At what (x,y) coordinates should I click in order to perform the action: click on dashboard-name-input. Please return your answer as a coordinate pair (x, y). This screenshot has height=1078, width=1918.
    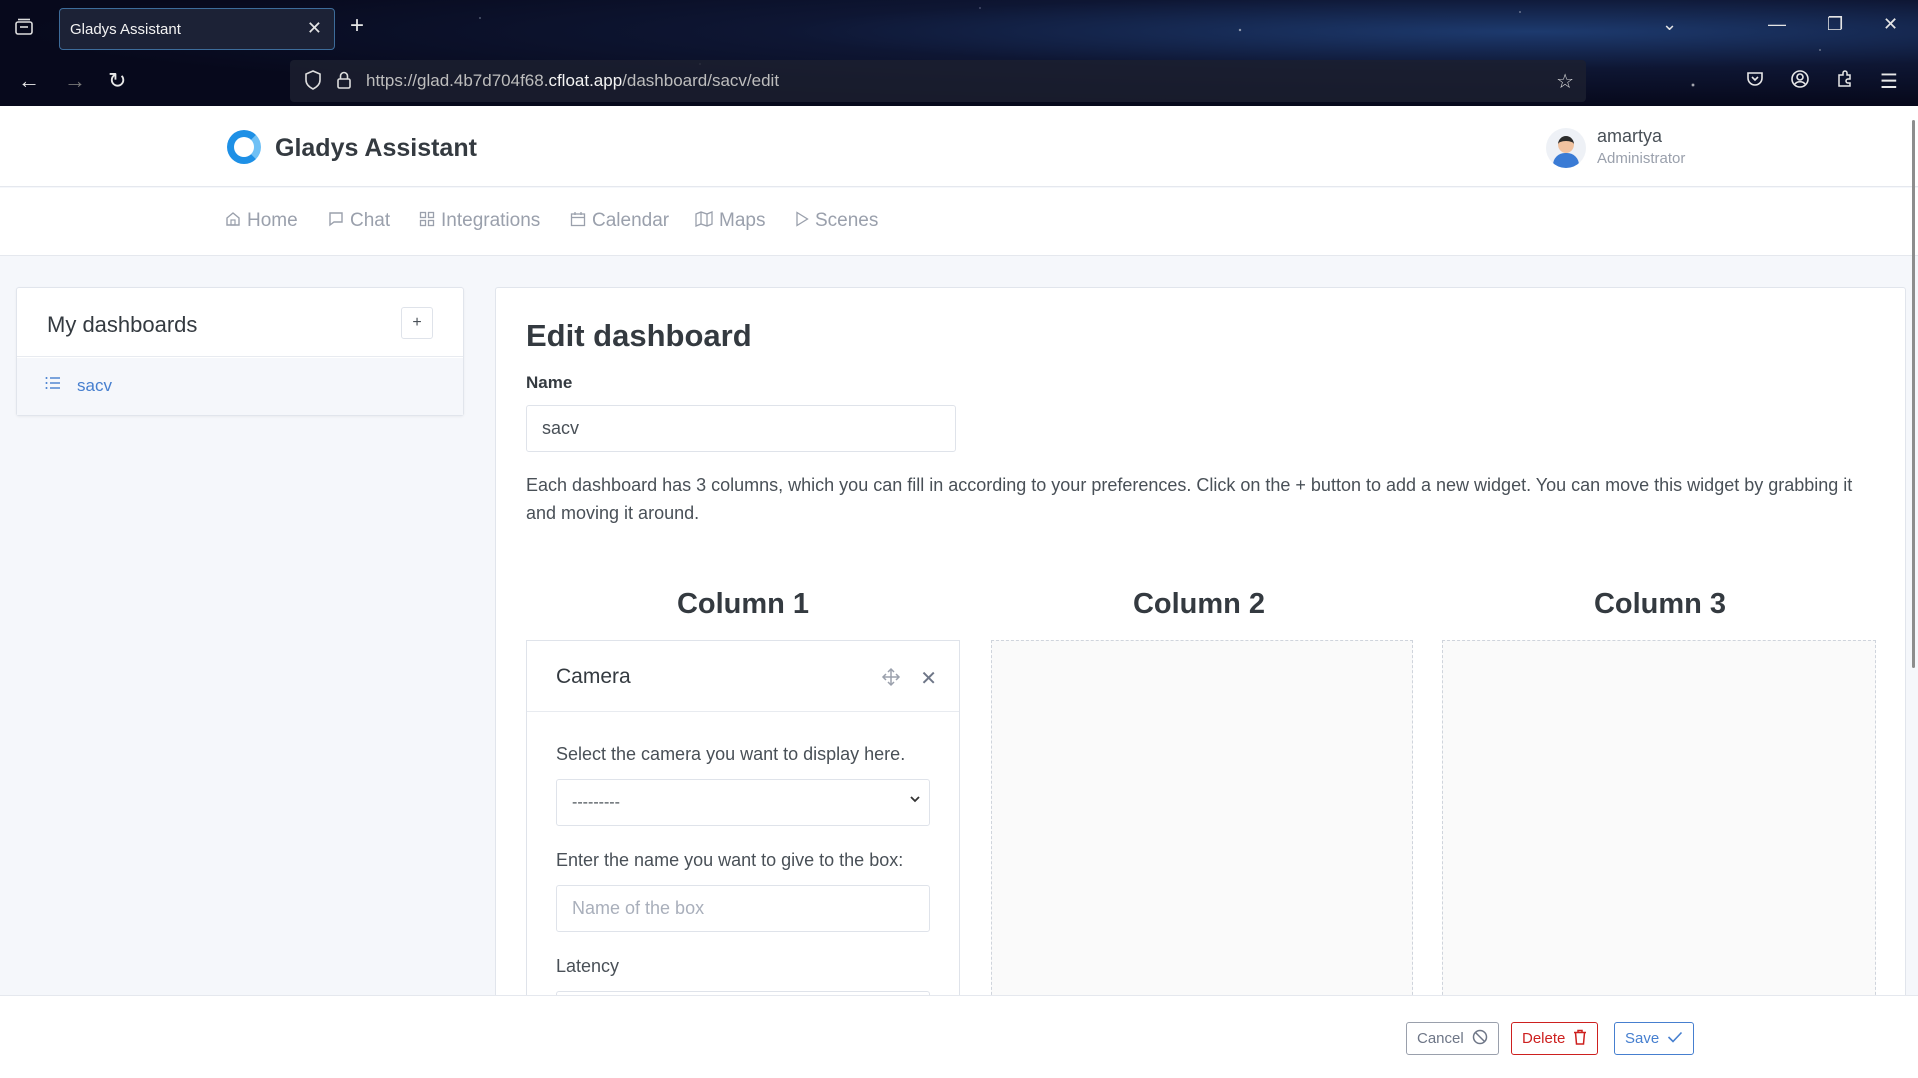
    Looking at the image, I should click on (741, 428).